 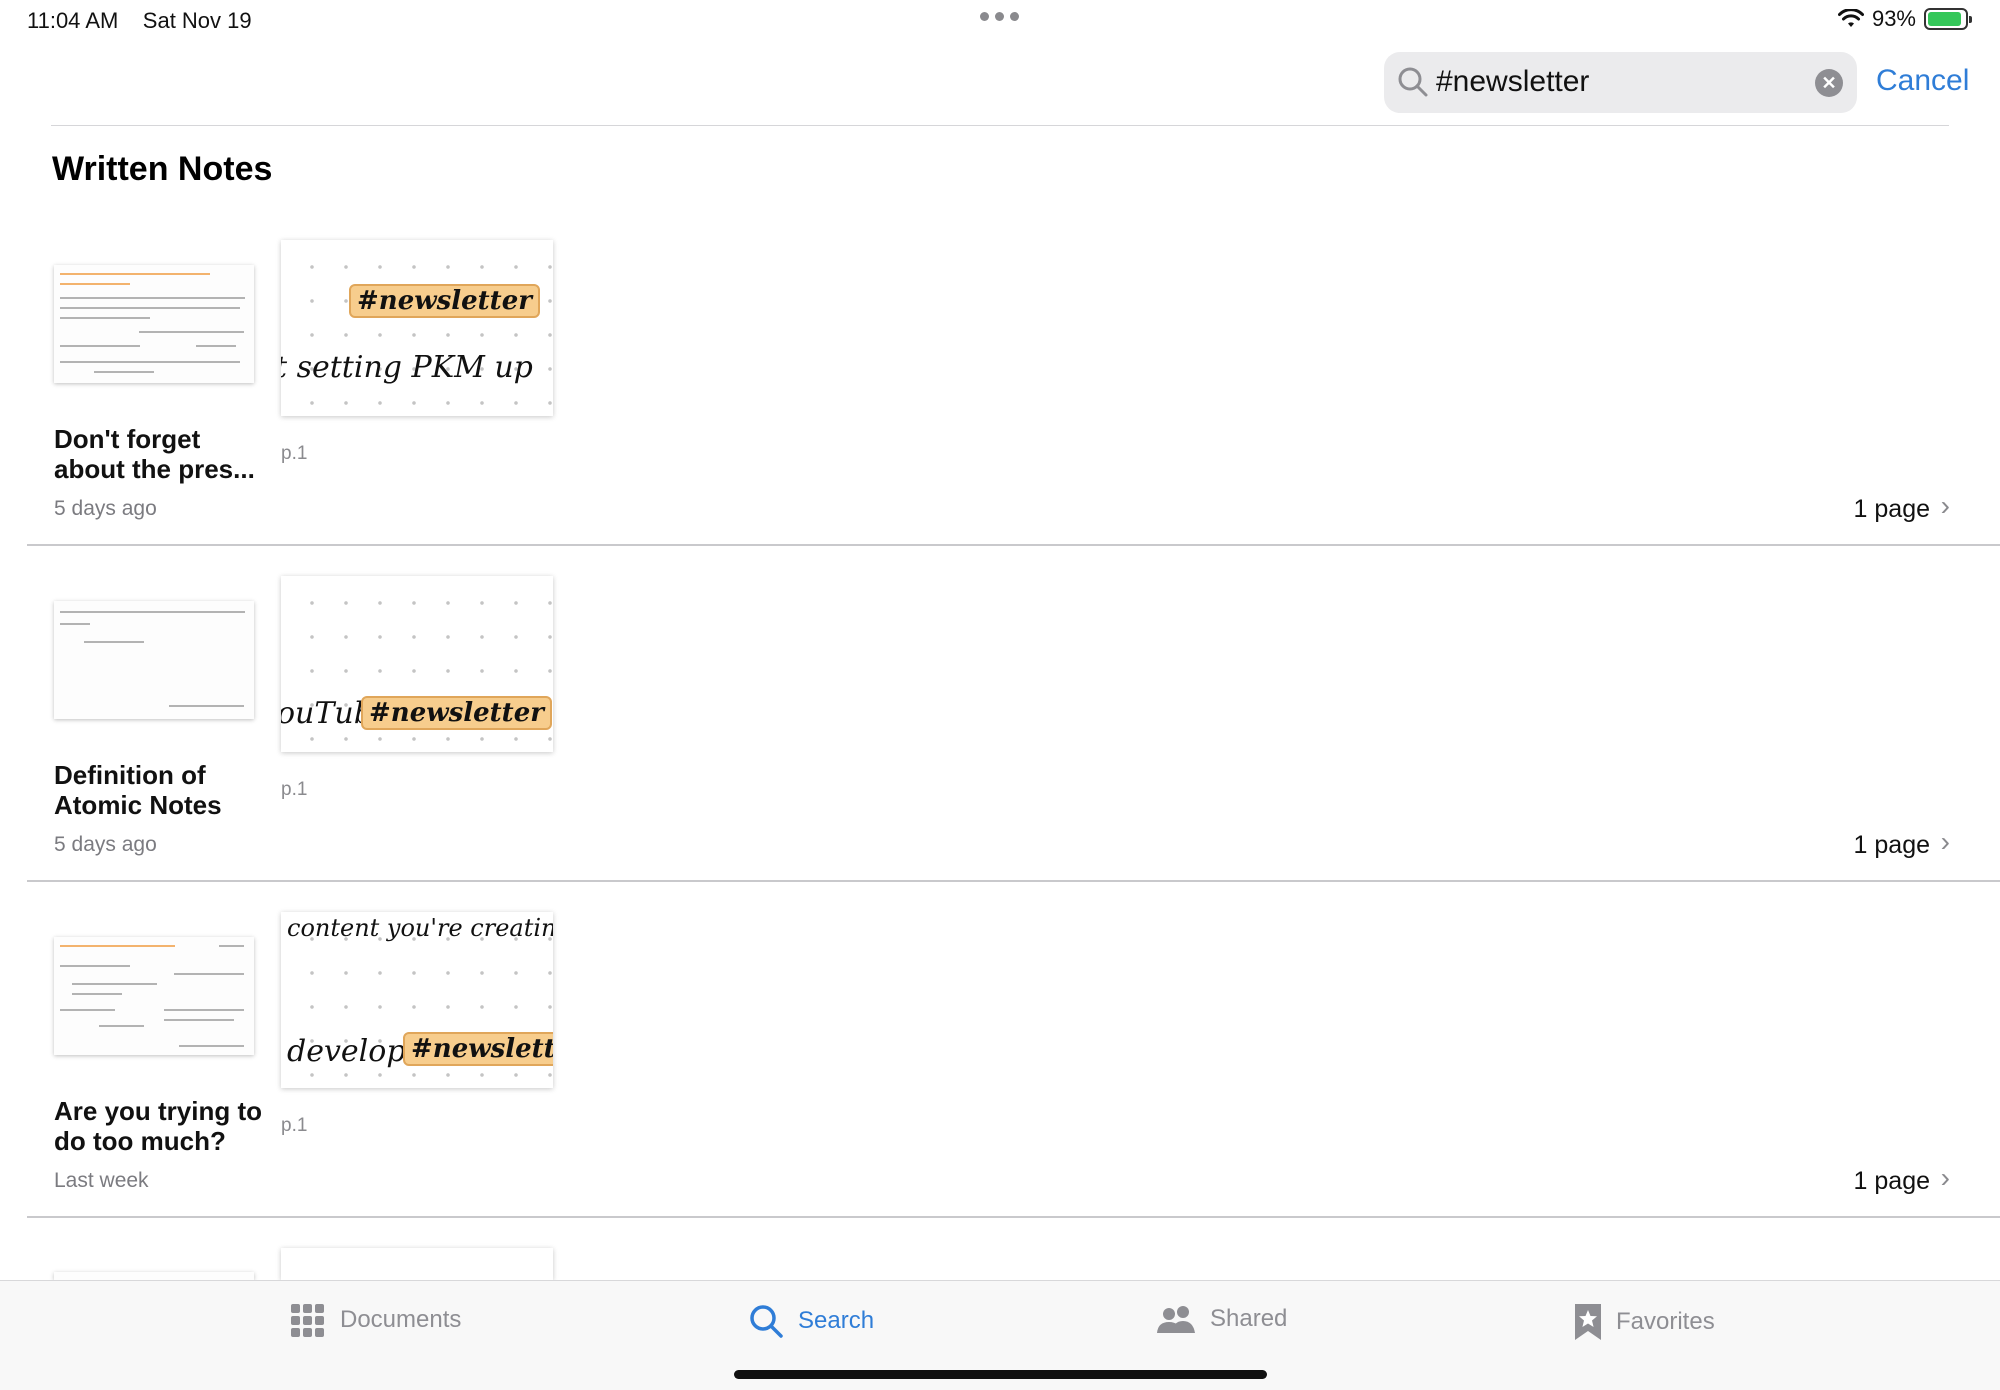 I want to click on tab-label: Search, so click(x=836, y=1320).